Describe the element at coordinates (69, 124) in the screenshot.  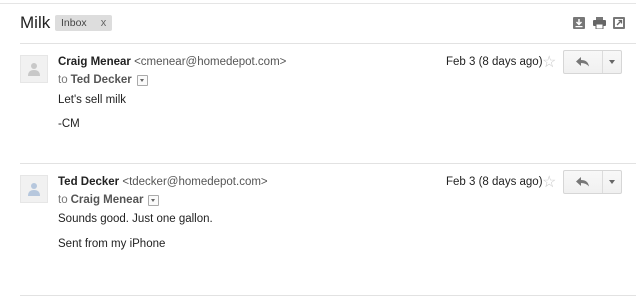
I see `message-body-line: -CM` at that location.